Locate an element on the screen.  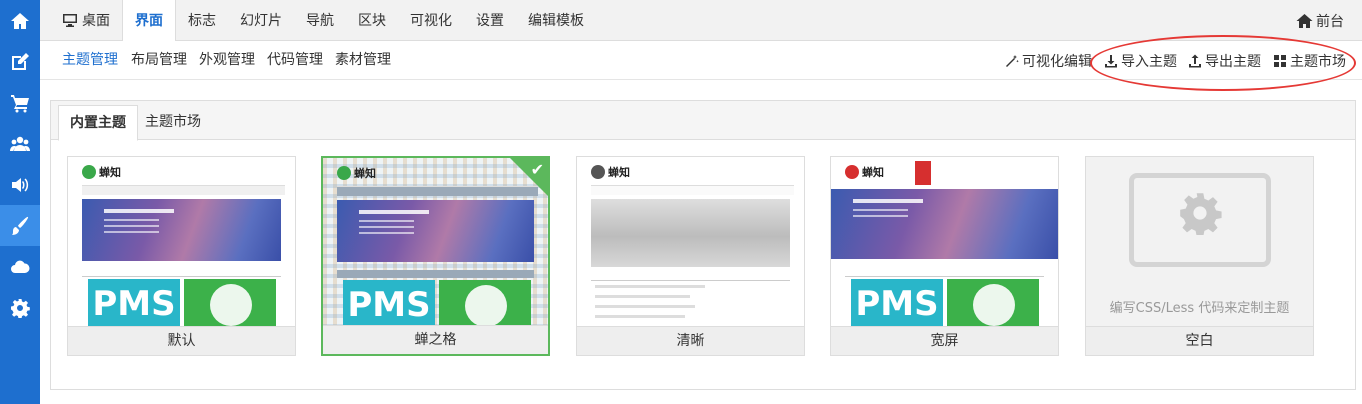
nav-edit-template-label: 编辑模板 is located at coordinates (556, 21).